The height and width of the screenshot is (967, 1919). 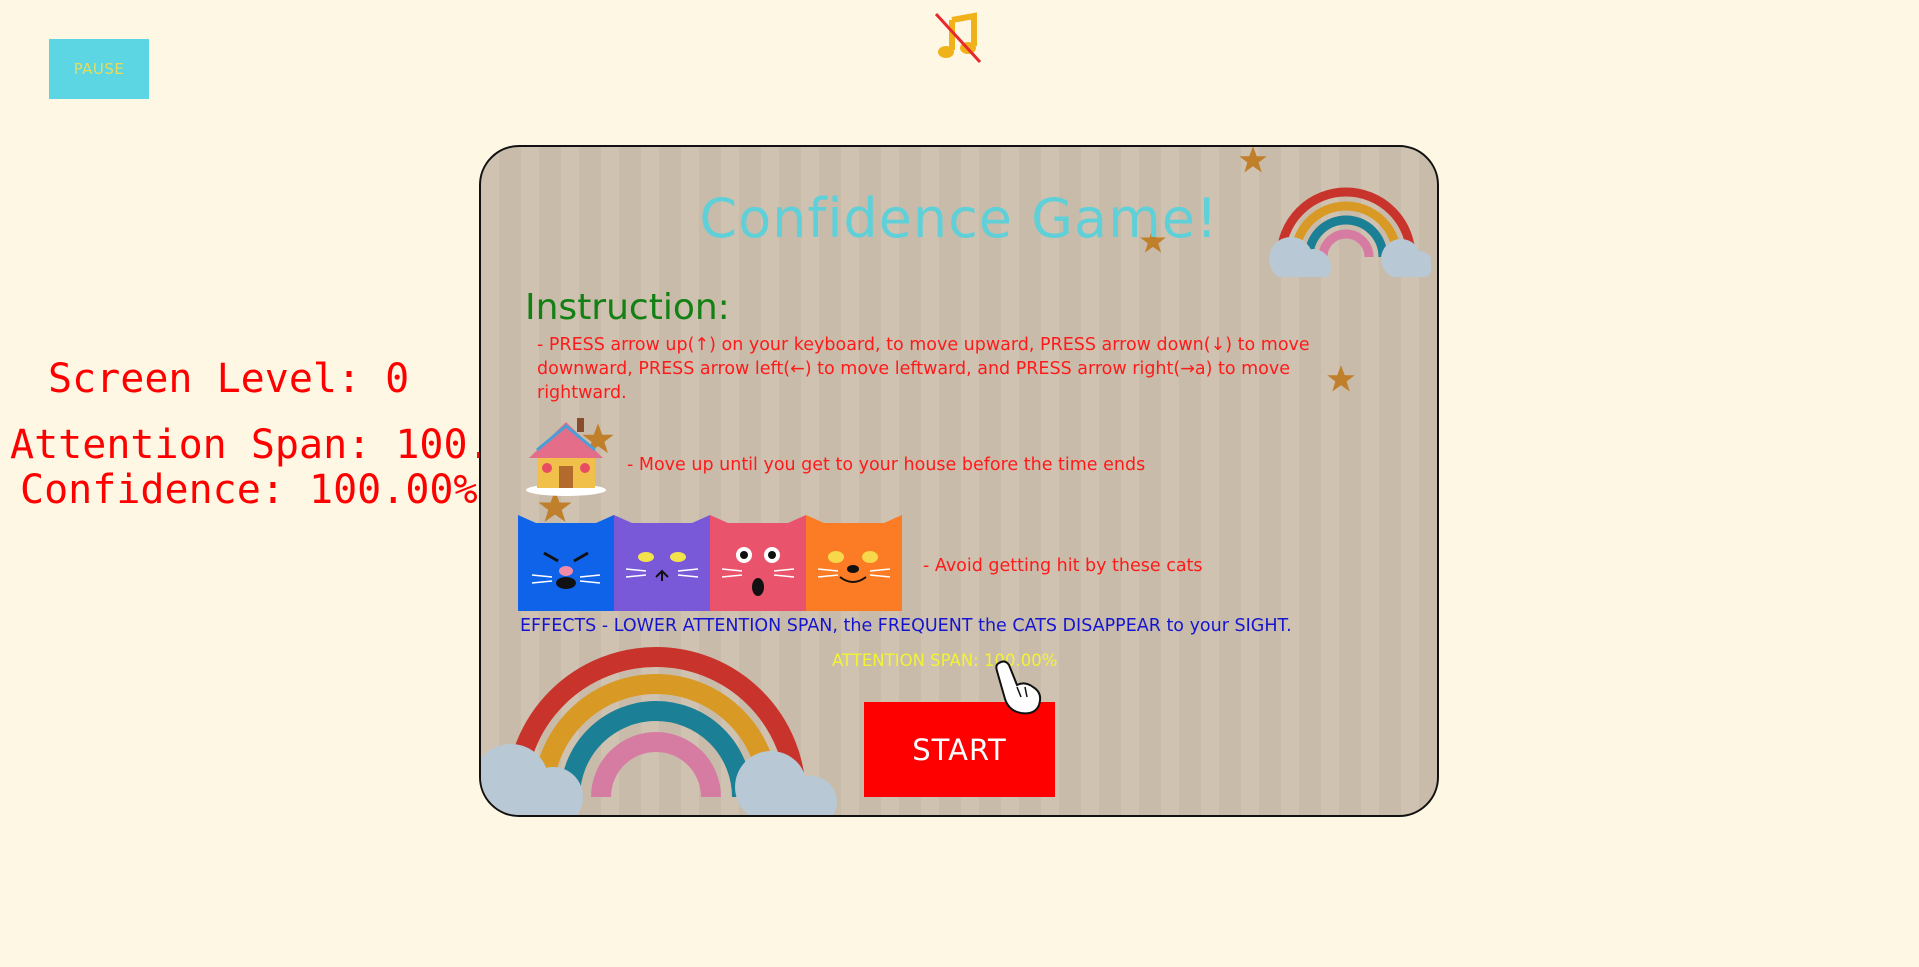 What do you see at coordinates (854, 563) in the screenshot?
I see `orange-cat-icon` at bounding box center [854, 563].